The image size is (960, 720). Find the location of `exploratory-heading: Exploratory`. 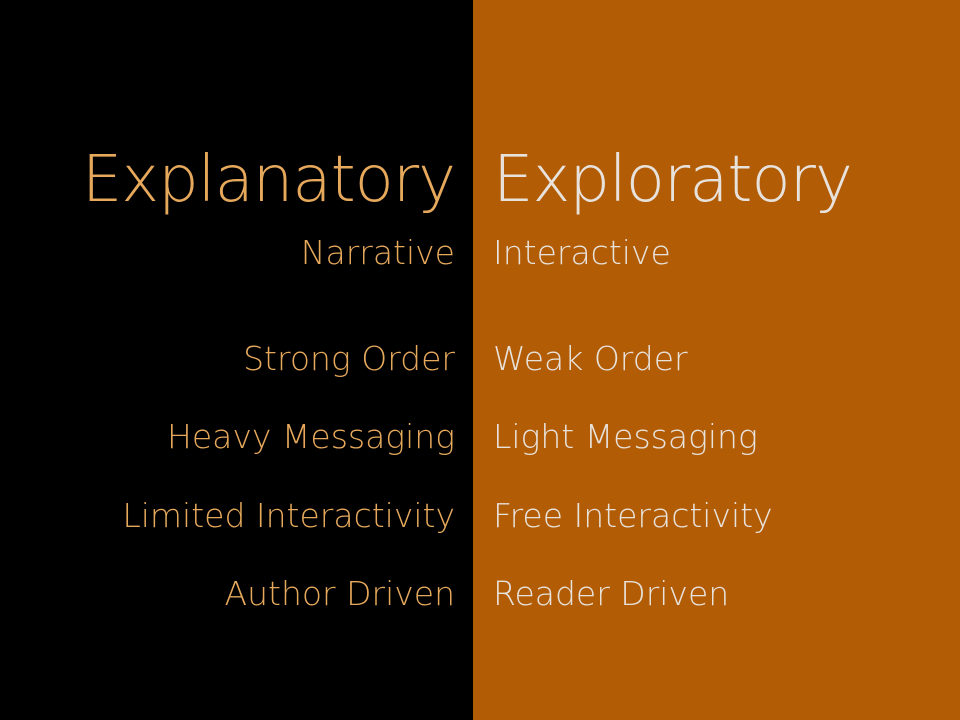

exploratory-heading: Exploratory is located at coordinates (673, 180).